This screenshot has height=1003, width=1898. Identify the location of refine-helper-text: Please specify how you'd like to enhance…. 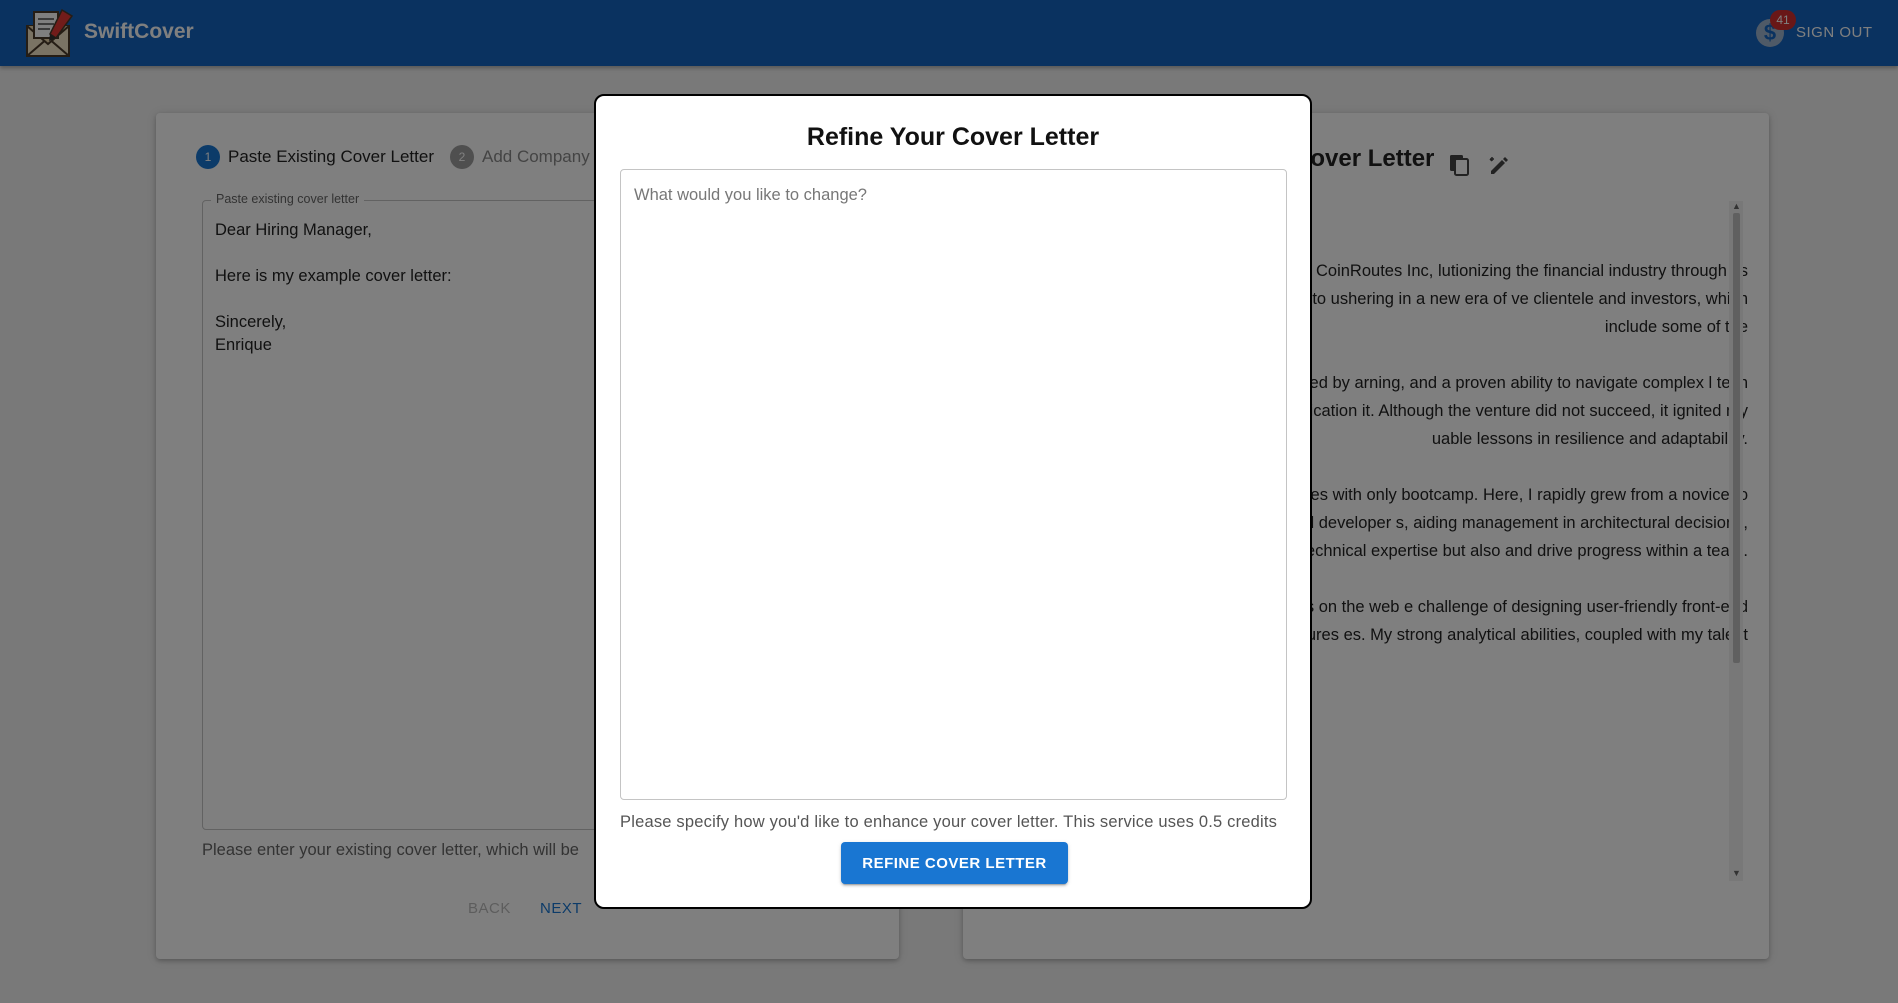
(949, 822).